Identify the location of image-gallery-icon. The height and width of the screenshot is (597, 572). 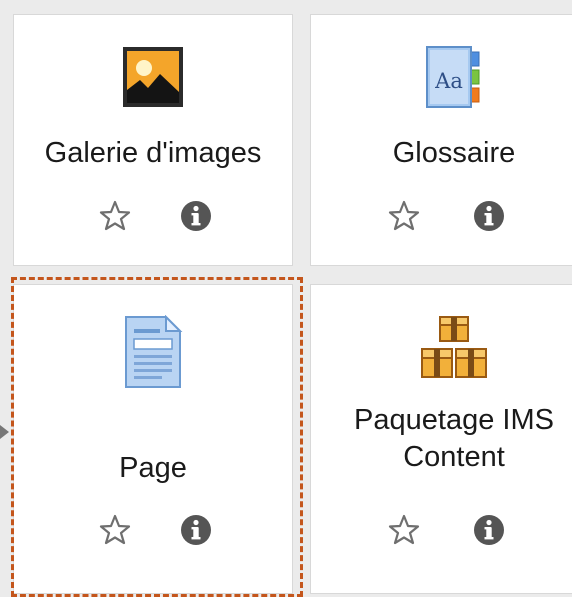
(153, 77).